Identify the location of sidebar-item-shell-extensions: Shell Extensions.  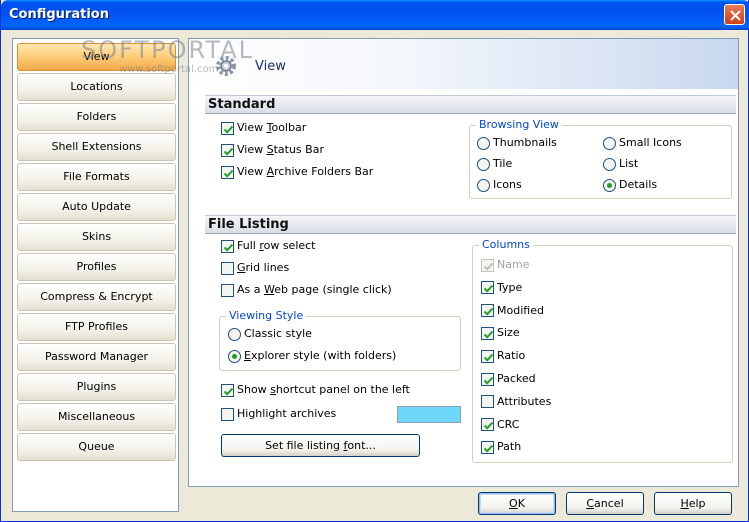
(96, 147).